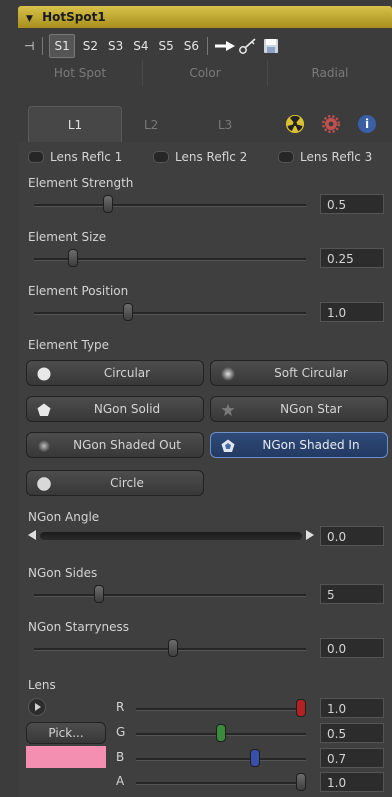  Describe the element at coordinates (66, 757) in the screenshot. I see `lens-color-swatch` at that location.